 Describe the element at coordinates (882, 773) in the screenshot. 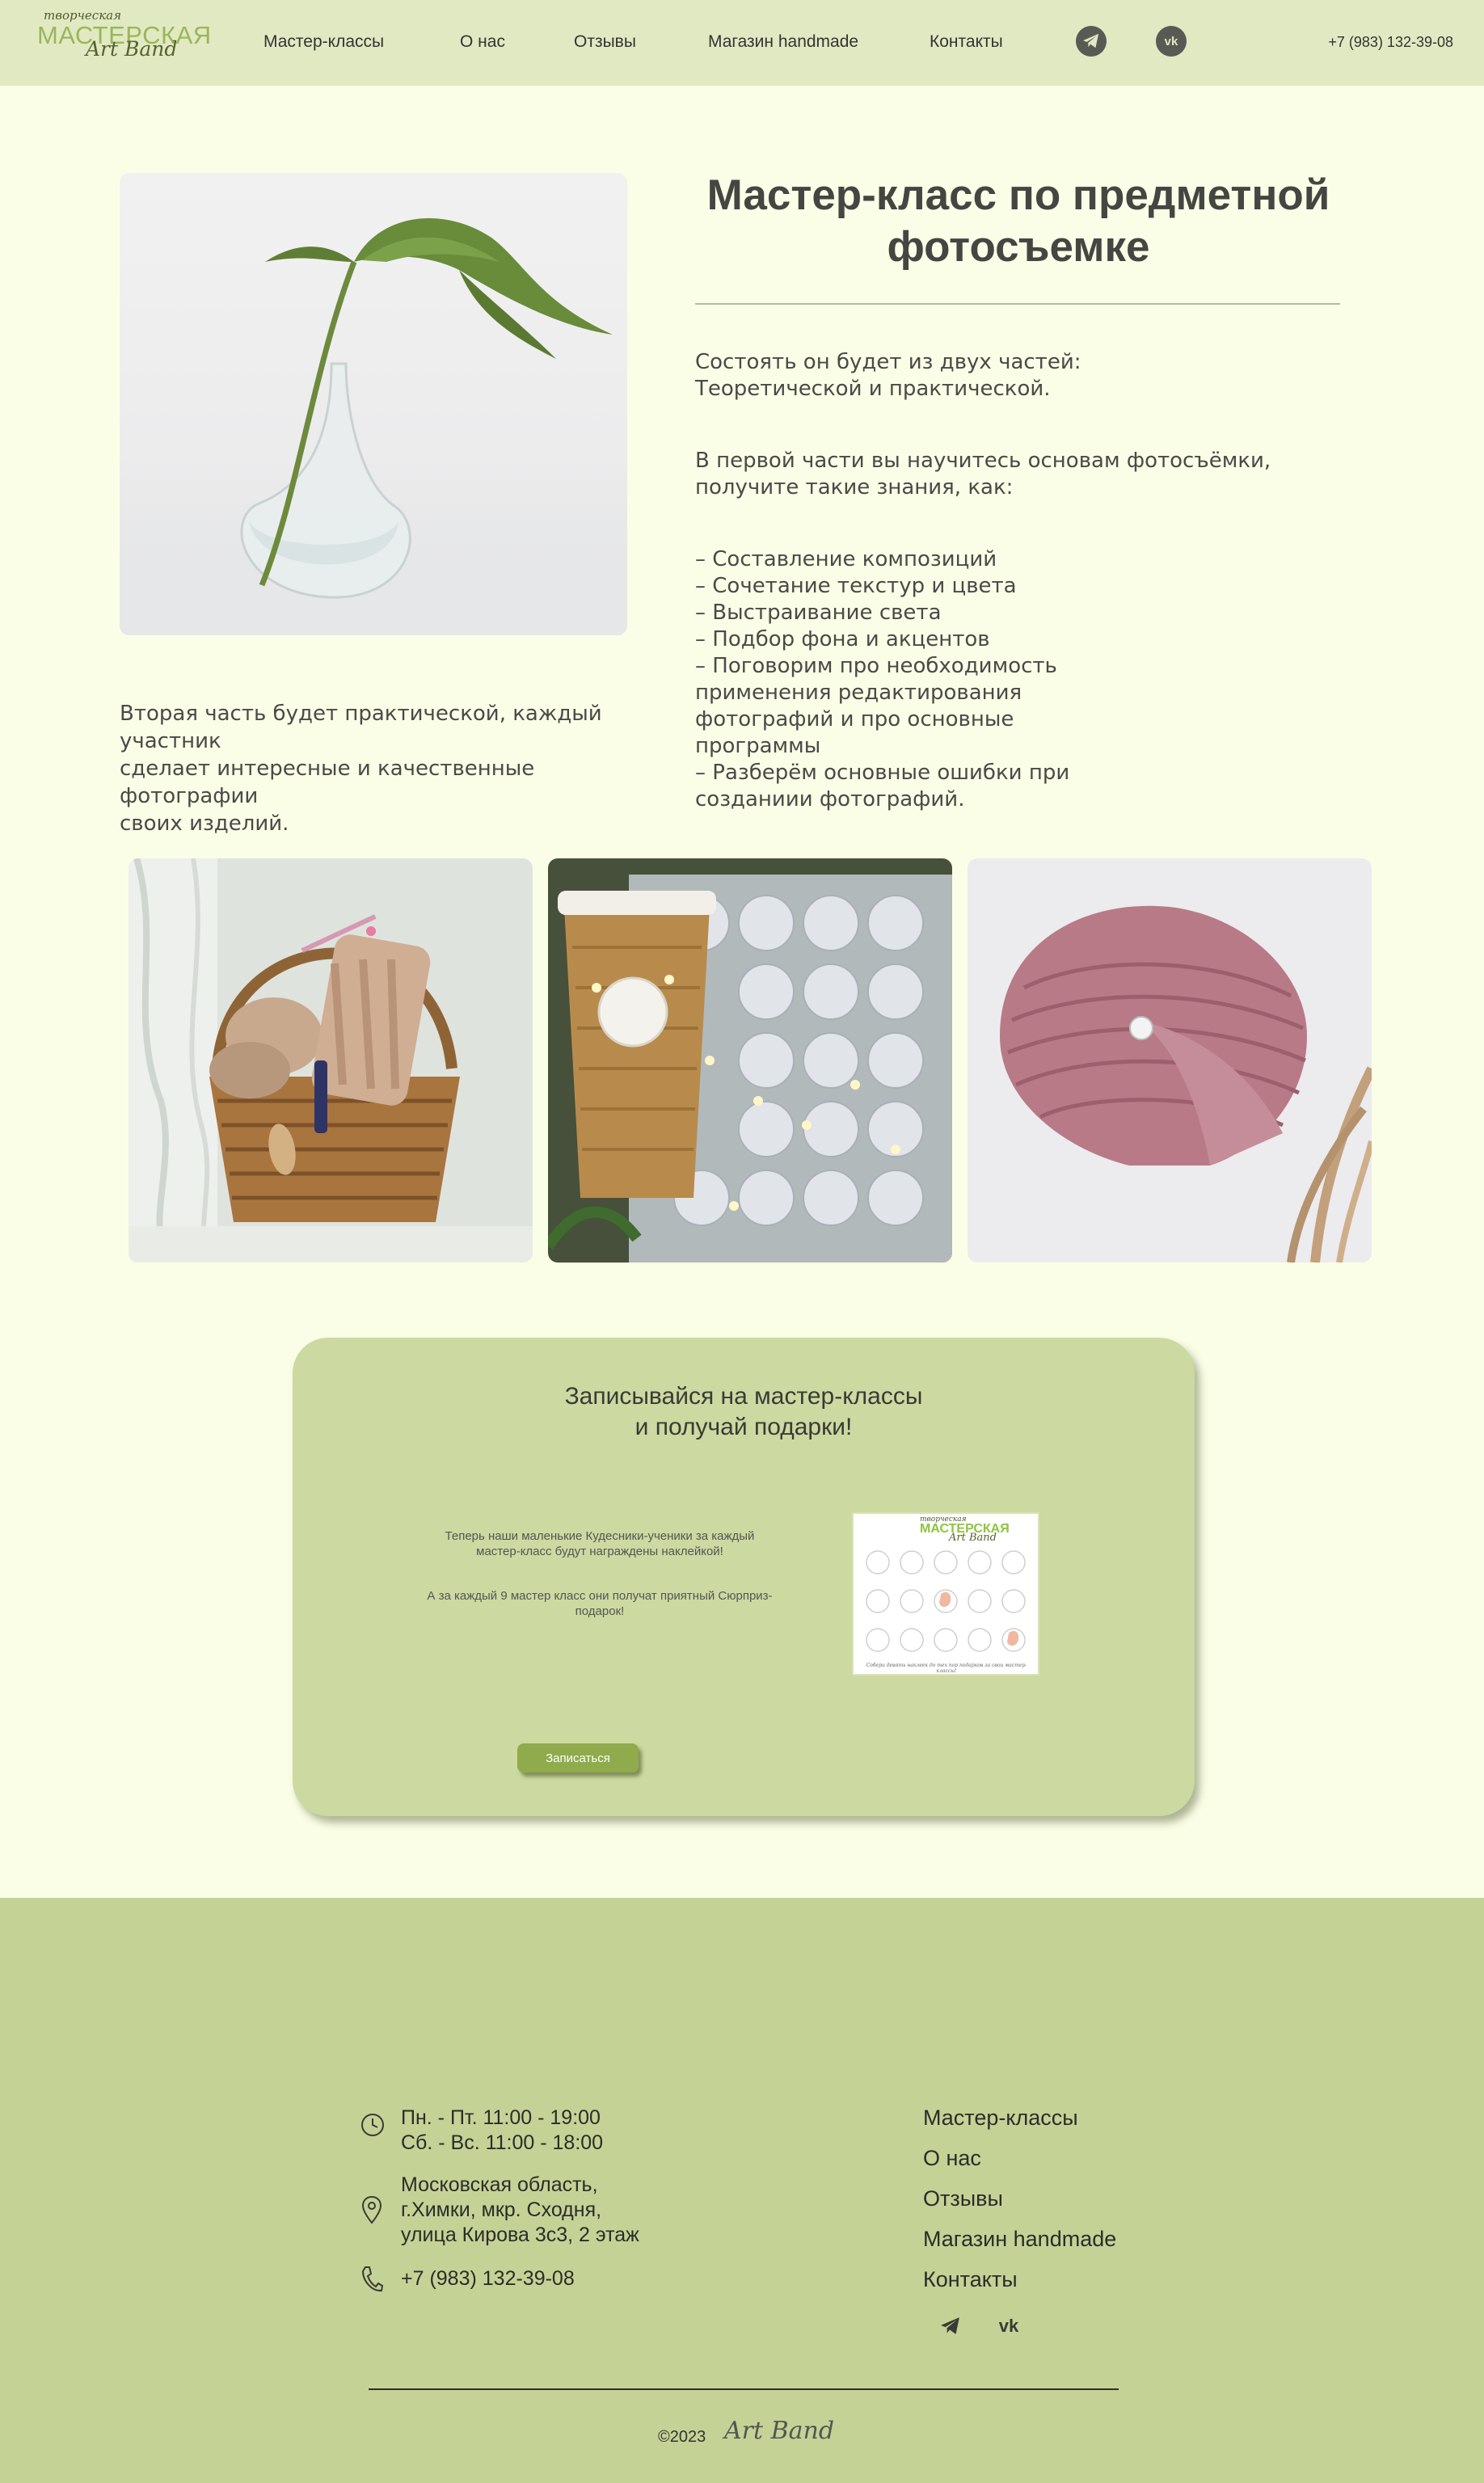

I see `list-item: – Разберём основные ошибки при` at that location.